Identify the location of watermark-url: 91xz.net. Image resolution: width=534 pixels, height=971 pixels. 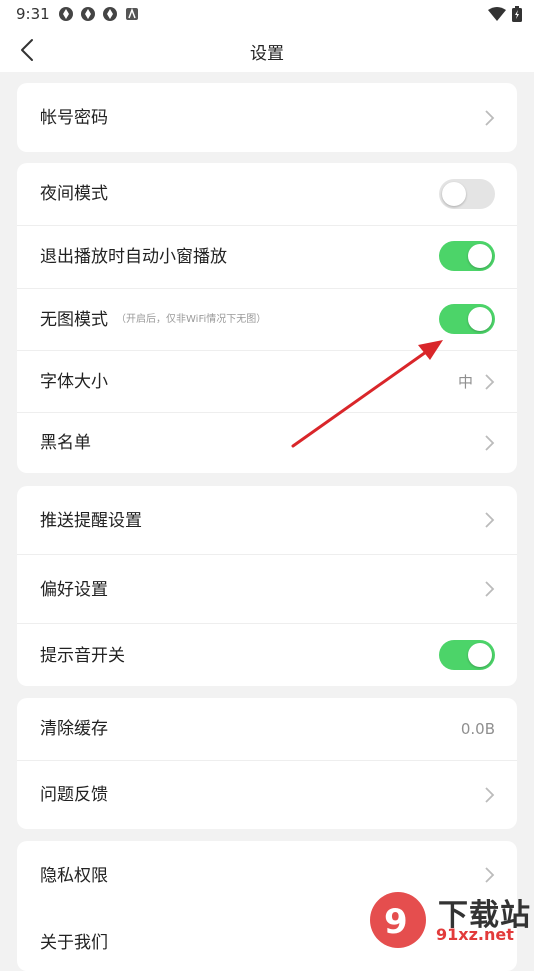
(475, 934).